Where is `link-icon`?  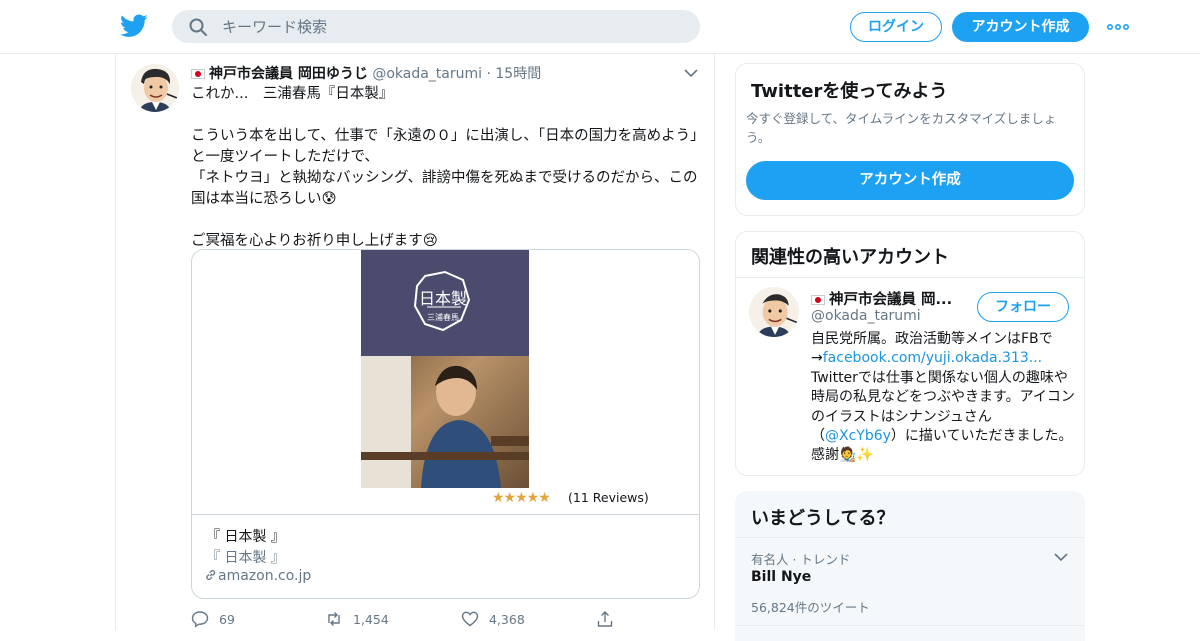 link-icon is located at coordinates (211, 575).